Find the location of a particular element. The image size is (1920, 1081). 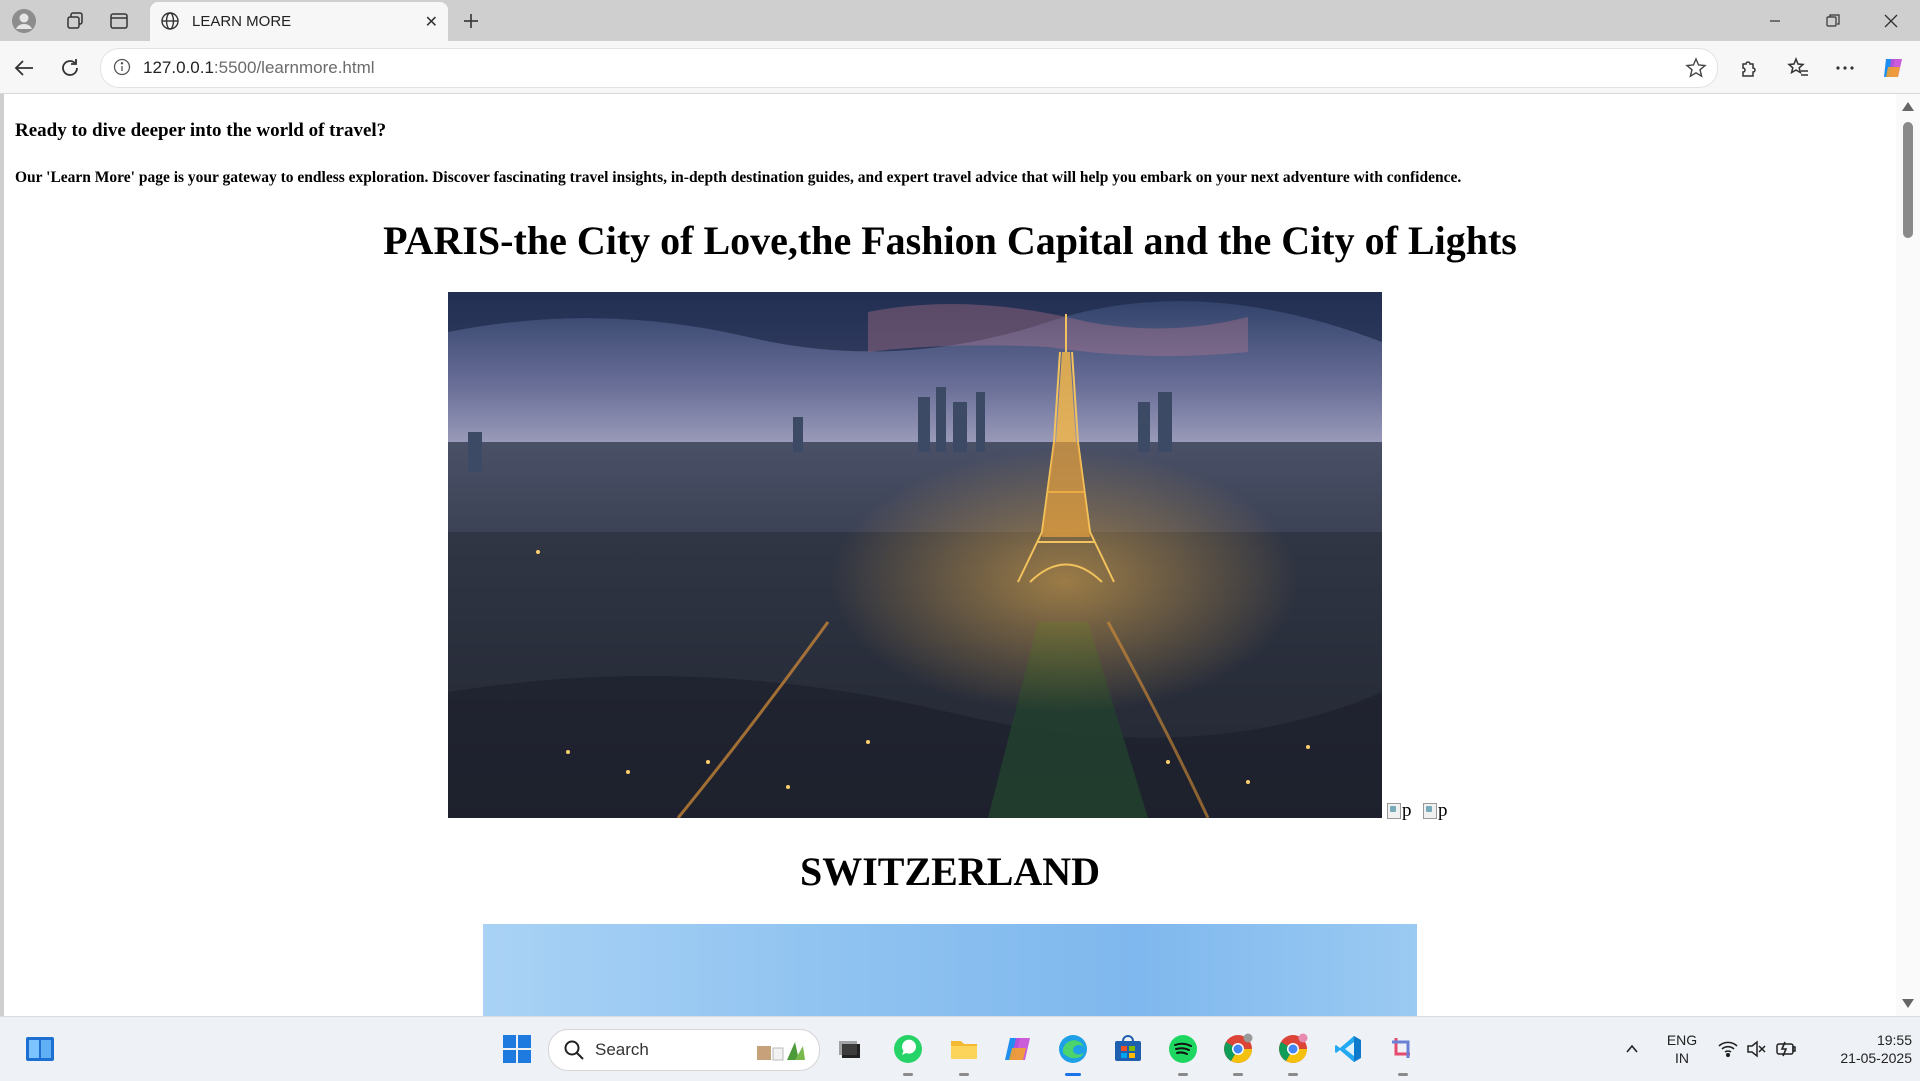

switzerland-heading: SWITZERLAND is located at coordinates (950, 871).